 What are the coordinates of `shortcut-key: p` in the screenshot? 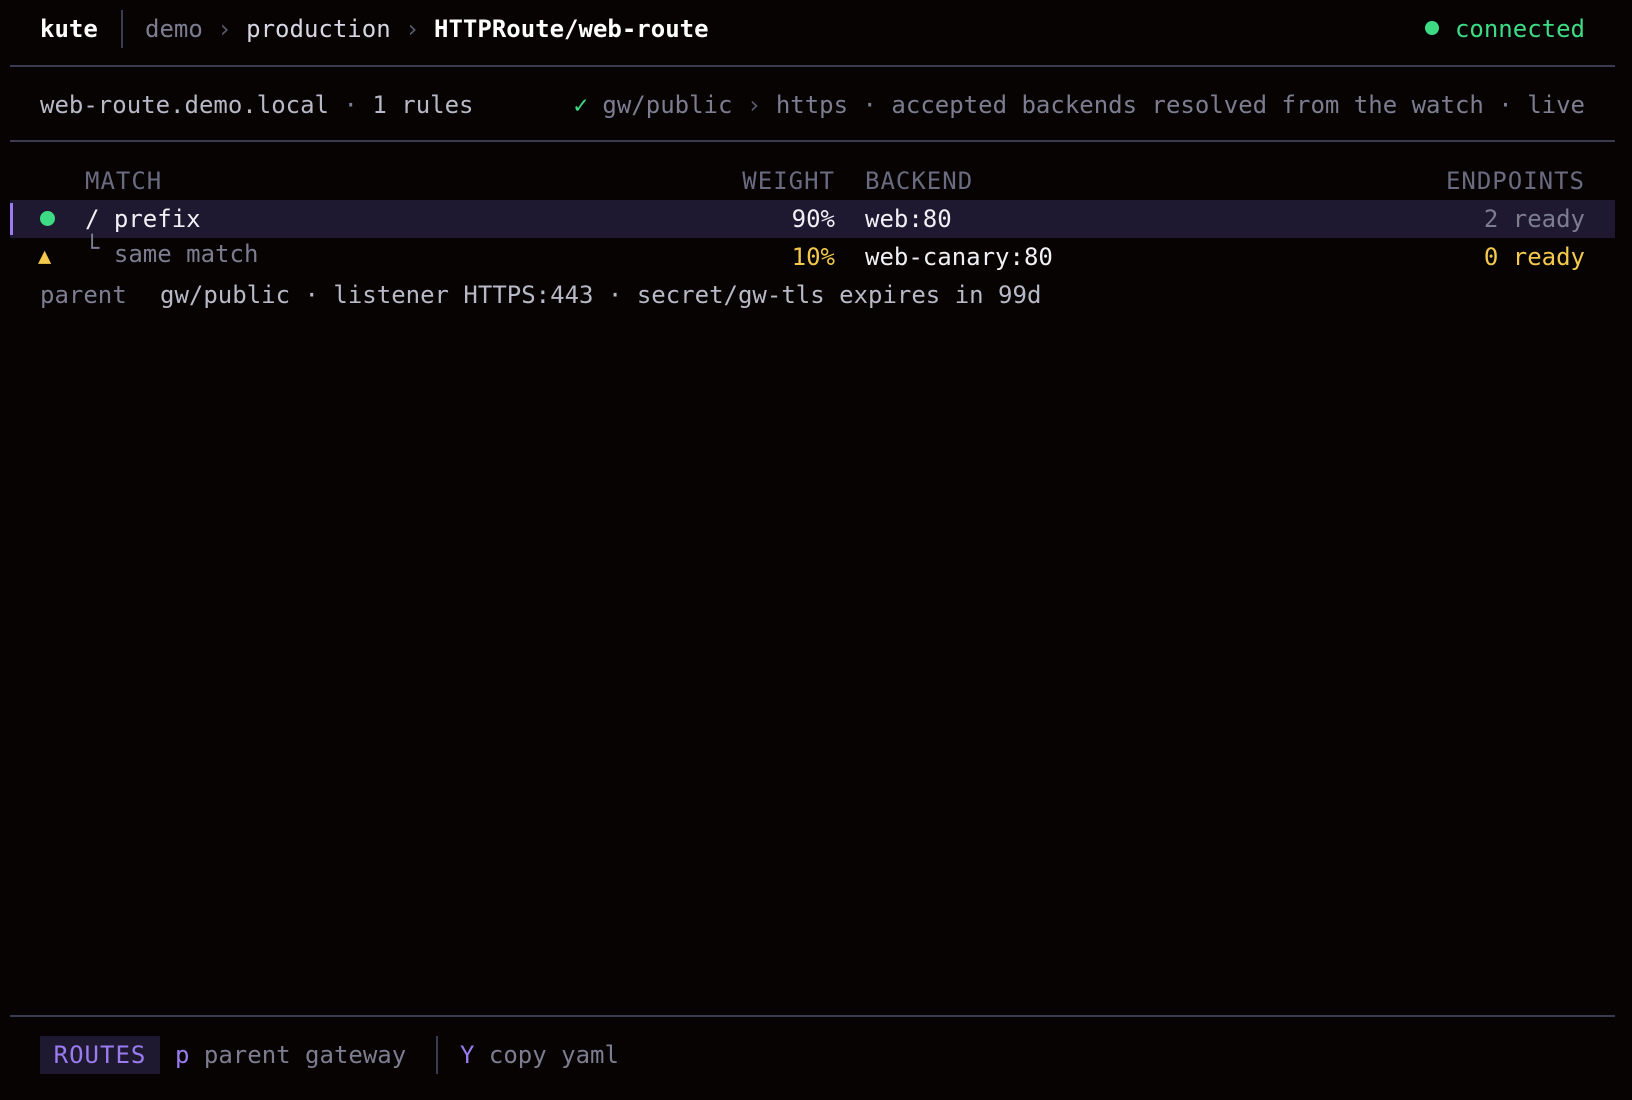 It's located at (182, 1055).